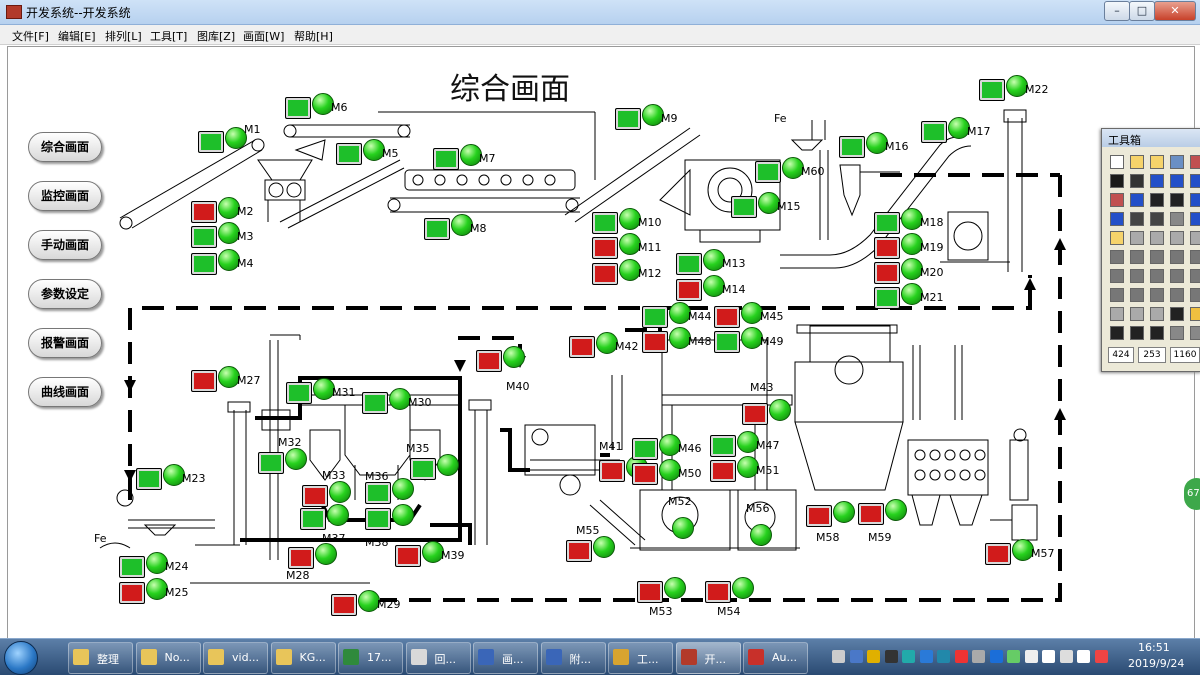  I want to click on network-icon, so click(1083, 656).